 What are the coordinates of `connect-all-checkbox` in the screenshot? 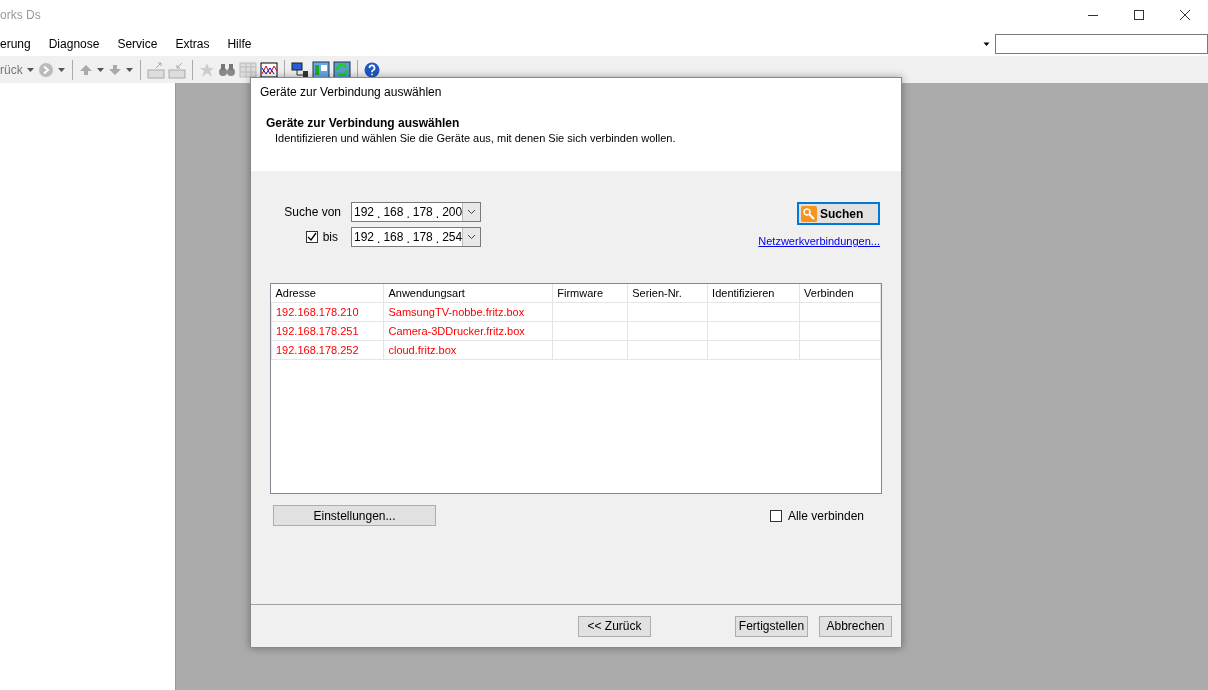 It's located at (775, 515).